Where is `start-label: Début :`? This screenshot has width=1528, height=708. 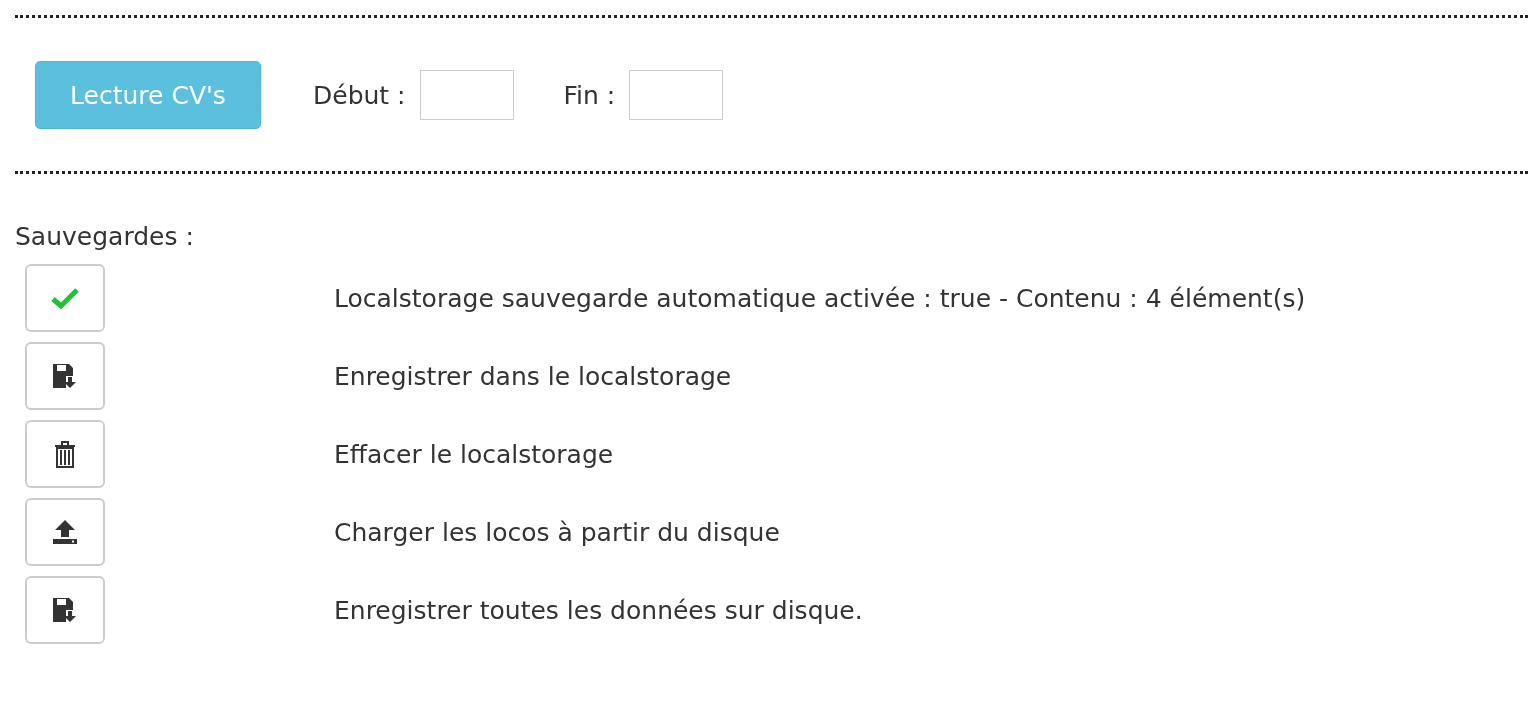 start-label: Début : is located at coordinates (359, 95).